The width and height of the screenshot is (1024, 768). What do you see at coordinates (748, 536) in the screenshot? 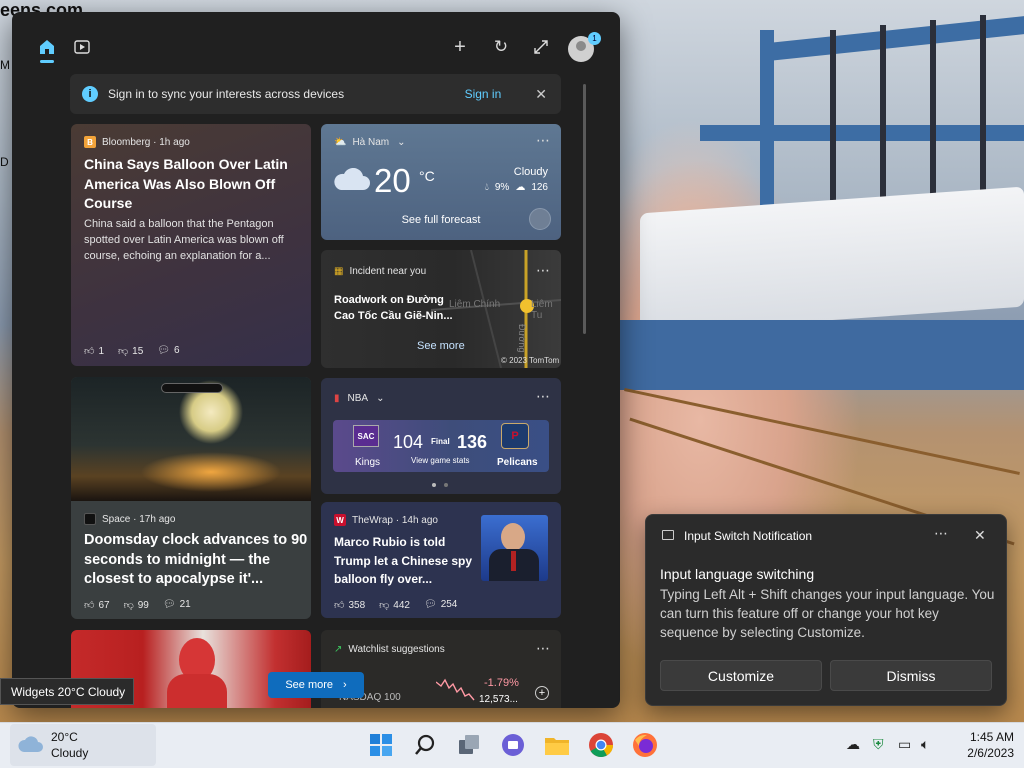
I see `notification-app-name: Input Switch Notification` at bounding box center [748, 536].